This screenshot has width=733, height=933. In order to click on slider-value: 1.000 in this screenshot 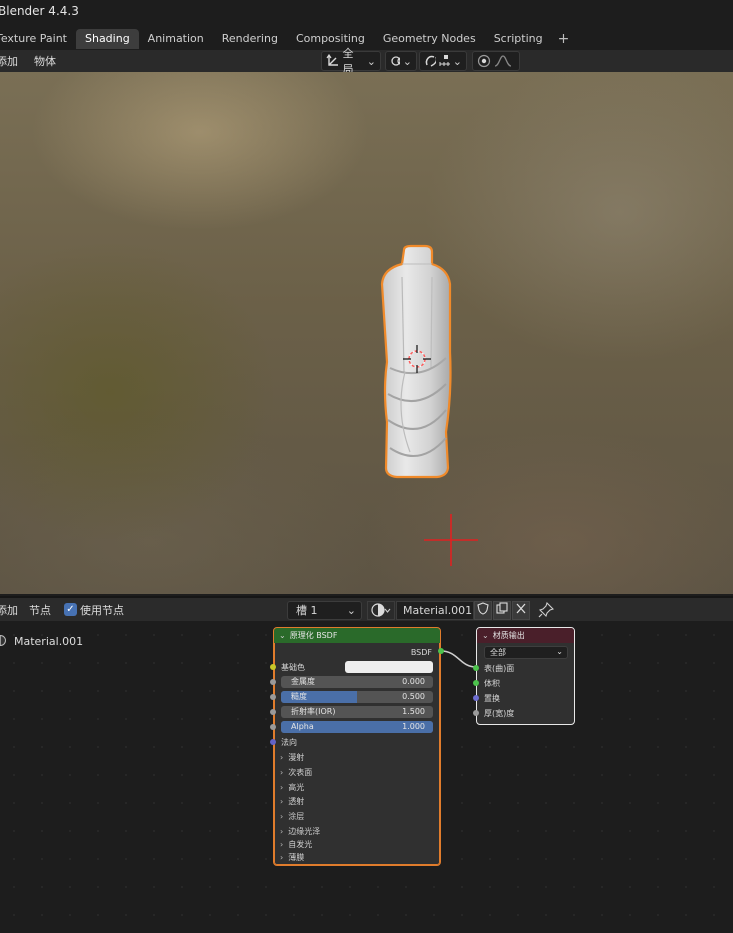, I will do `click(413, 726)`.